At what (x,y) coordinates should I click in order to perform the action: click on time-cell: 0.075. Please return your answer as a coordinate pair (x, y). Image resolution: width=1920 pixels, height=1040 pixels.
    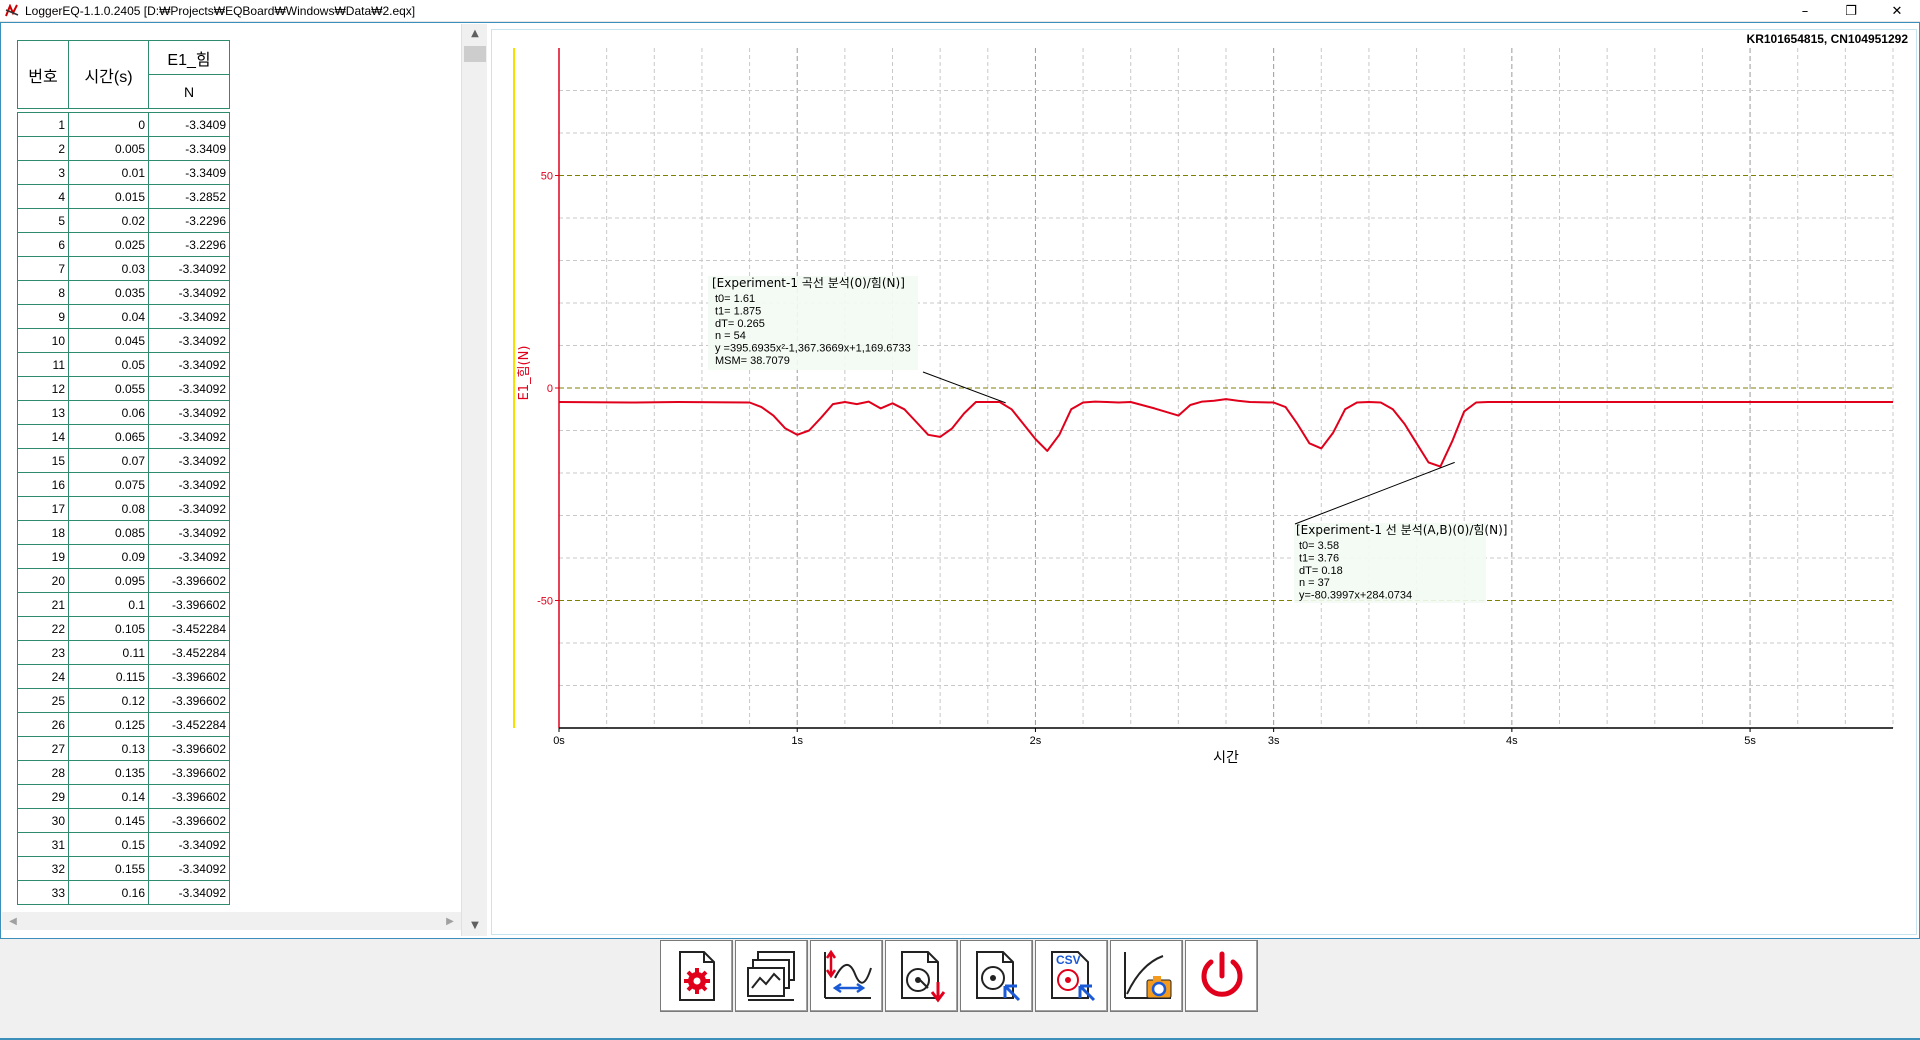
    Looking at the image, I should click on (108, 484).